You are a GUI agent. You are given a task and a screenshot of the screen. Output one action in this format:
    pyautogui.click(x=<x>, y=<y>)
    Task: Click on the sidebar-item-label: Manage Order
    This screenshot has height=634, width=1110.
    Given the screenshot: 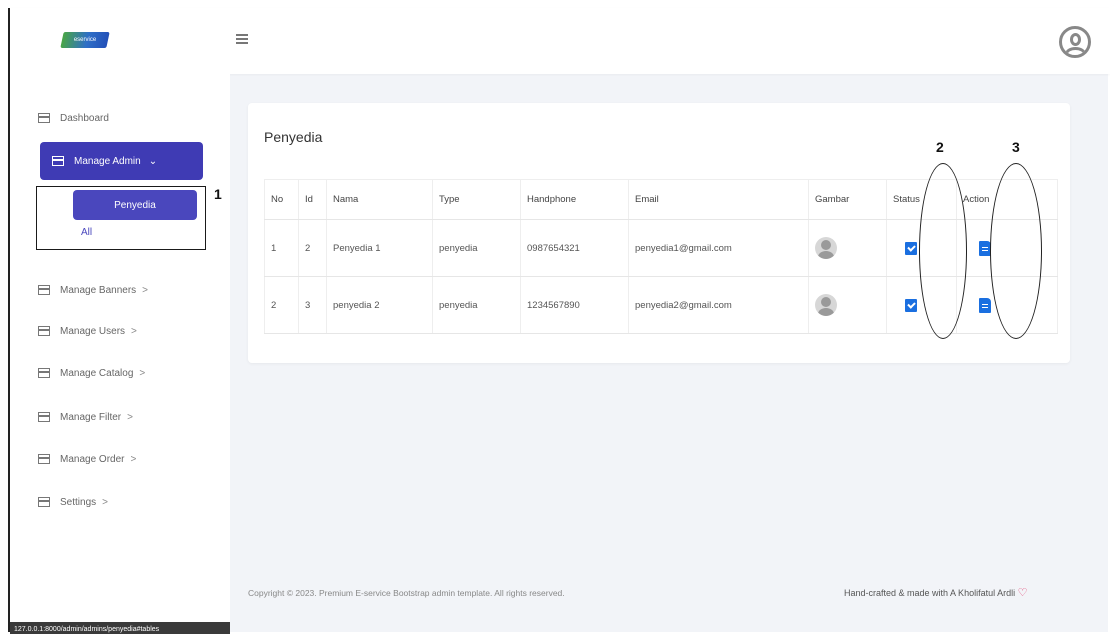 What is the action you would take?
    pyautogui.click(x=92, y=459)
    